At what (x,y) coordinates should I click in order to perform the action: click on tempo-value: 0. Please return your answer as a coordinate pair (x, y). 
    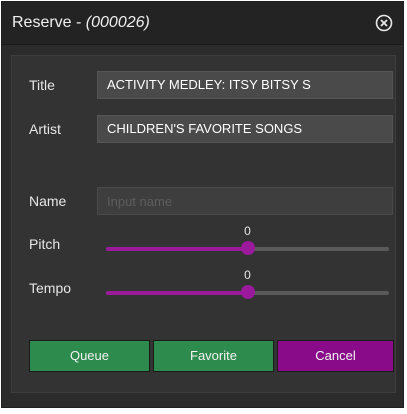
    Looking at the image, I should click on (247, 275).